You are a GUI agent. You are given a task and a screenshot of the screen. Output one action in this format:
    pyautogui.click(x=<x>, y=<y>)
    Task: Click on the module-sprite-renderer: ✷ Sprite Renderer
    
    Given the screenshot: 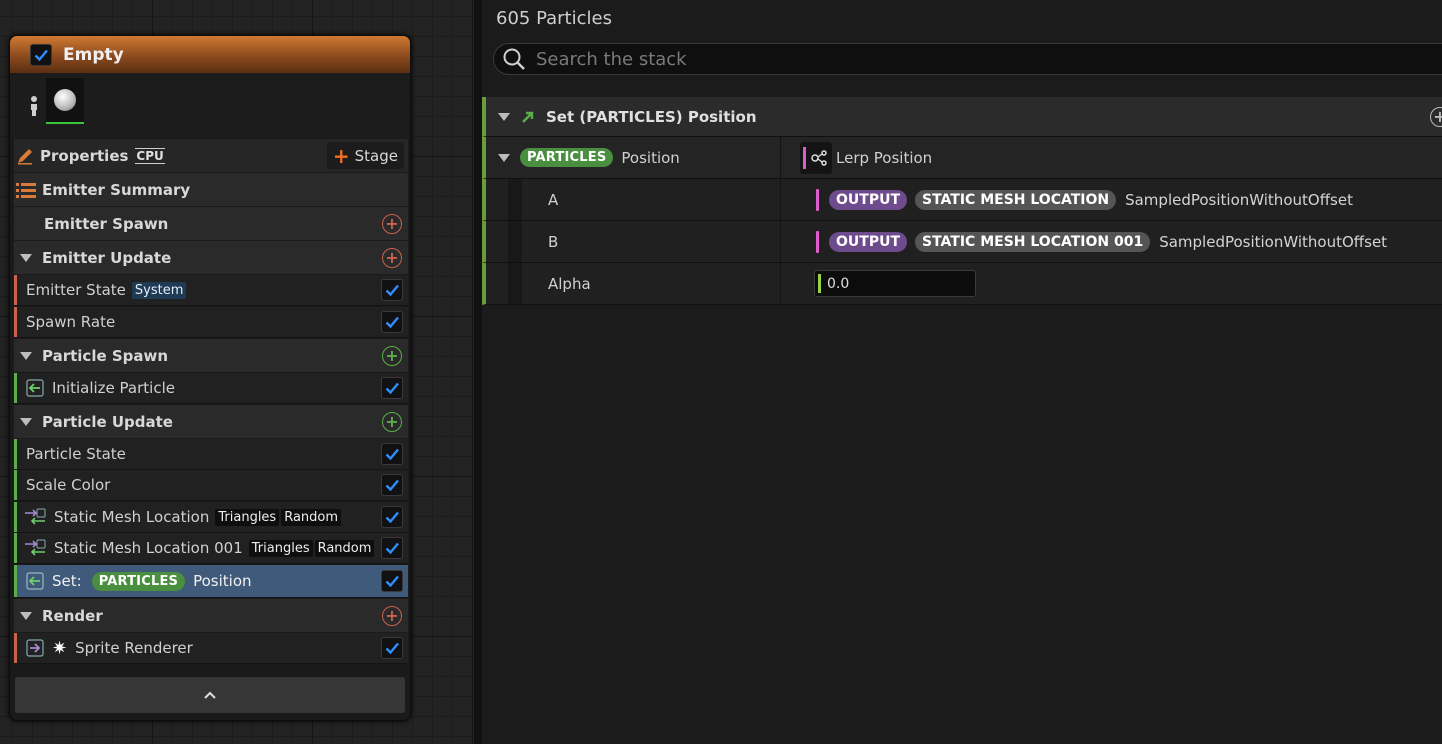 What is the action you would take?
    pyautogui.click(x=211, y=648)
    